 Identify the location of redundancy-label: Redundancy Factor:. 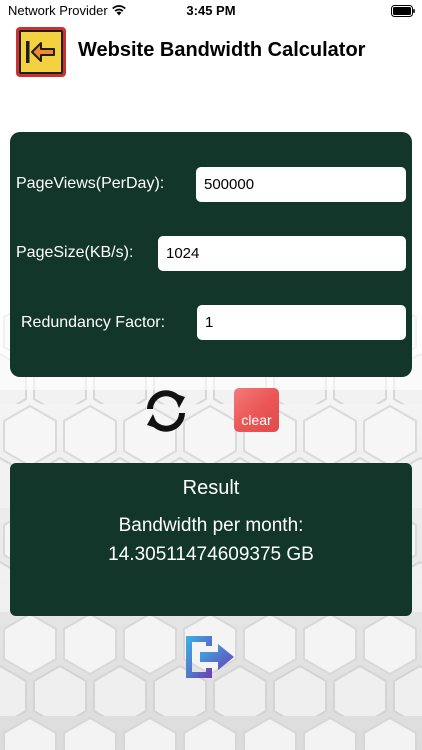
(93, 322).